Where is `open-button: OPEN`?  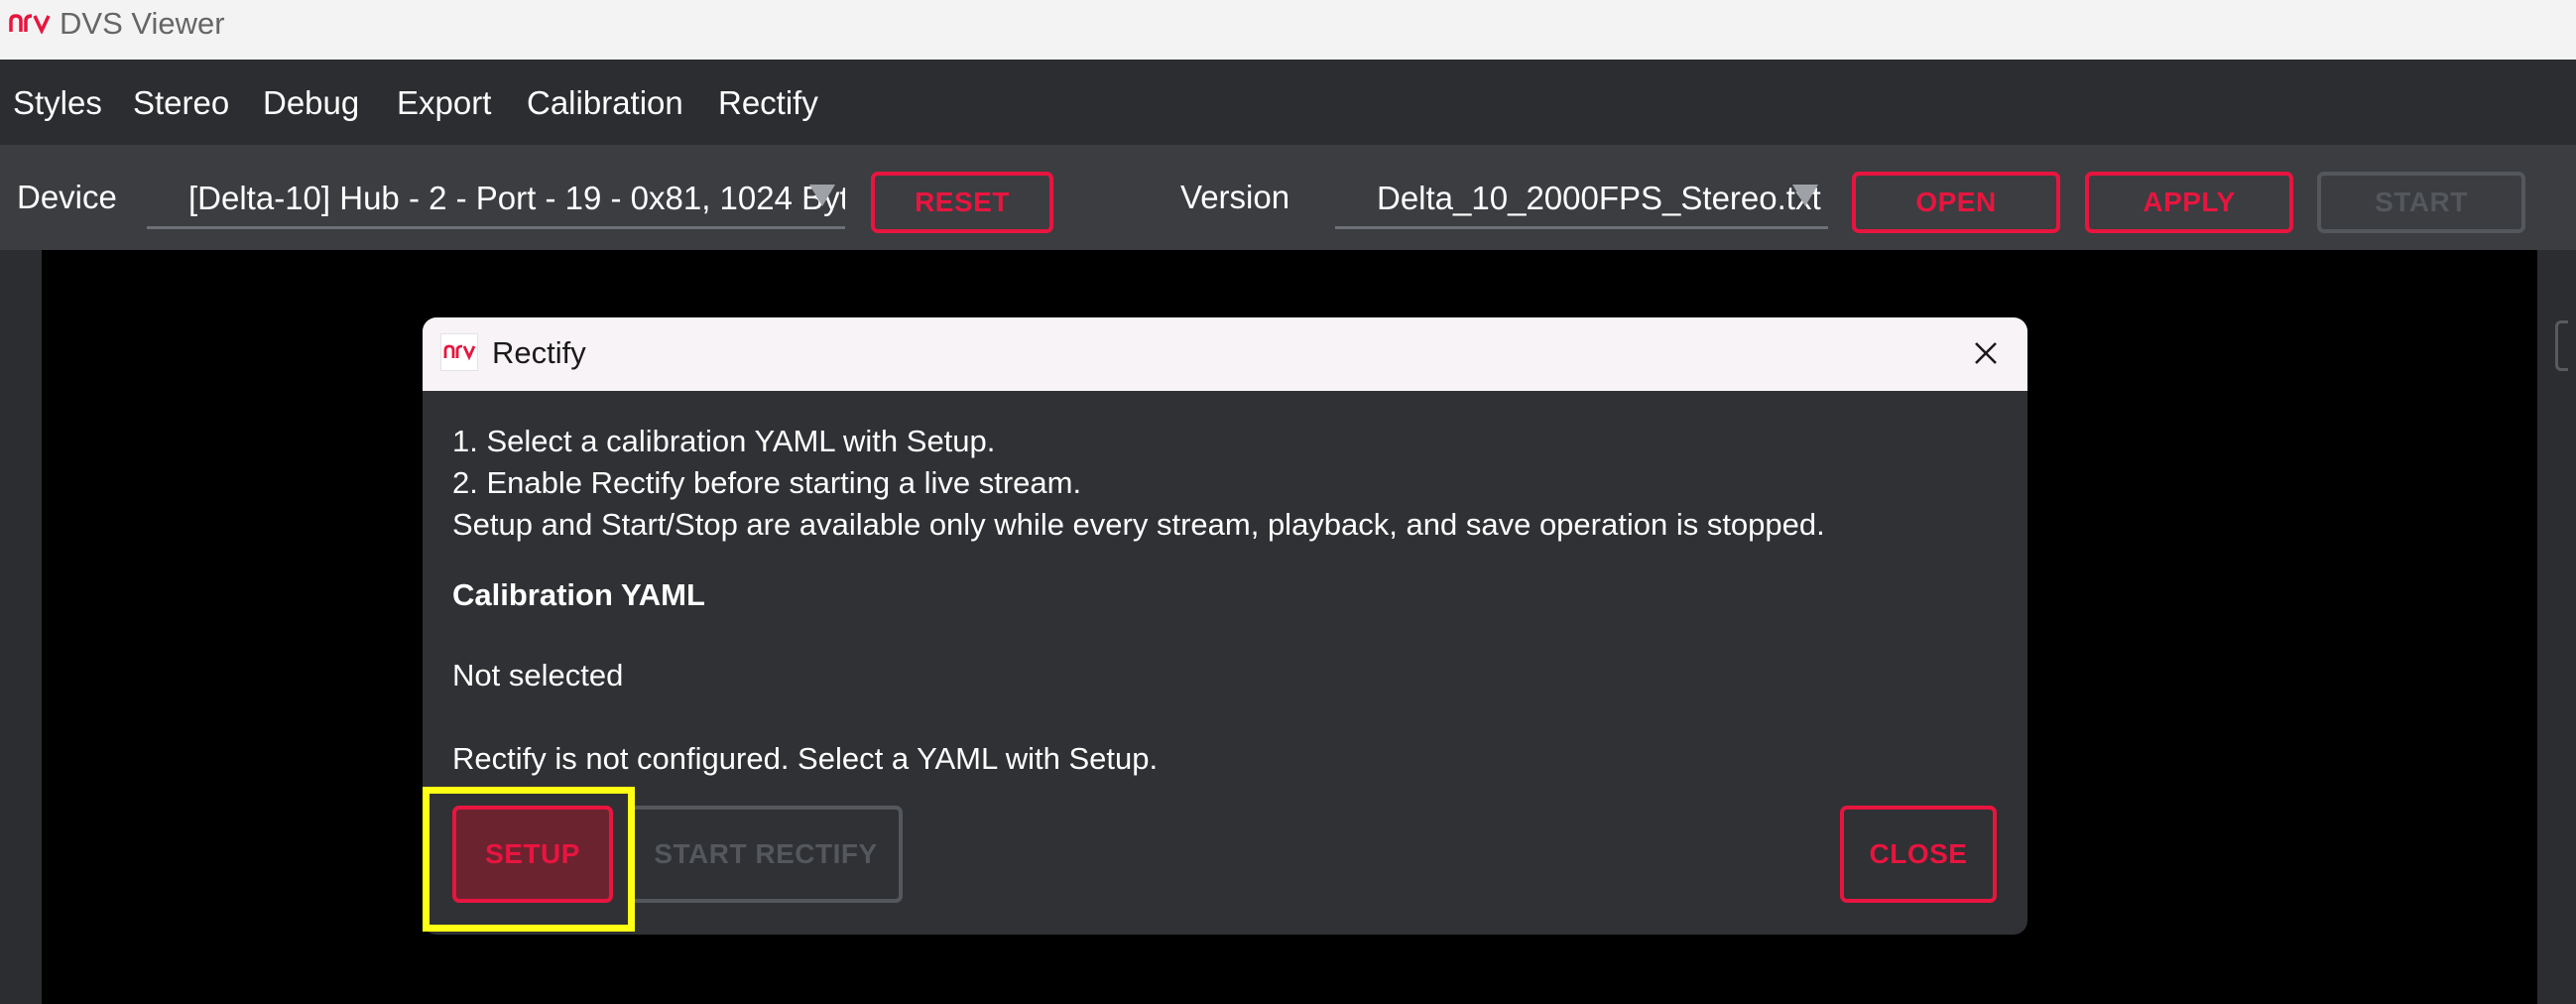
open-button: OPEN is located at coordinates (1956, 203).